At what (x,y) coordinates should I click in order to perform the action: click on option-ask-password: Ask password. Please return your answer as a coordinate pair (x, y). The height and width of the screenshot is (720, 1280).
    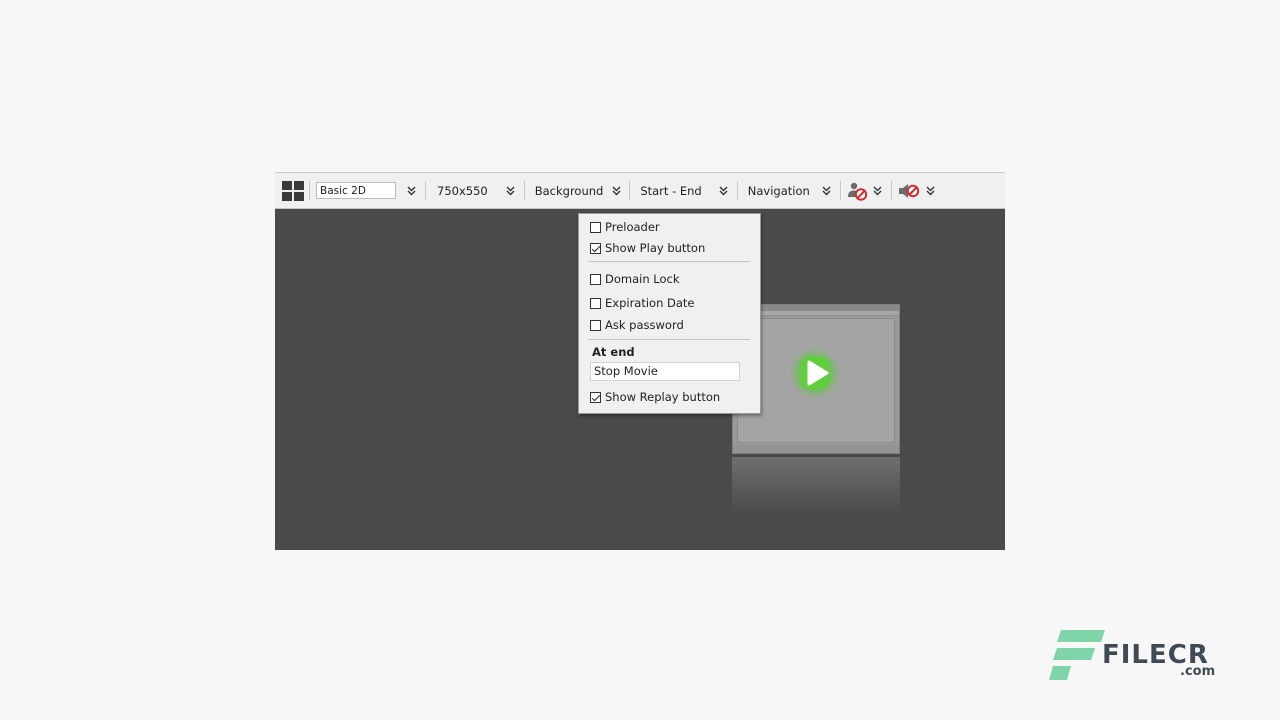
    Looking at the image, I should click on (637, 325).